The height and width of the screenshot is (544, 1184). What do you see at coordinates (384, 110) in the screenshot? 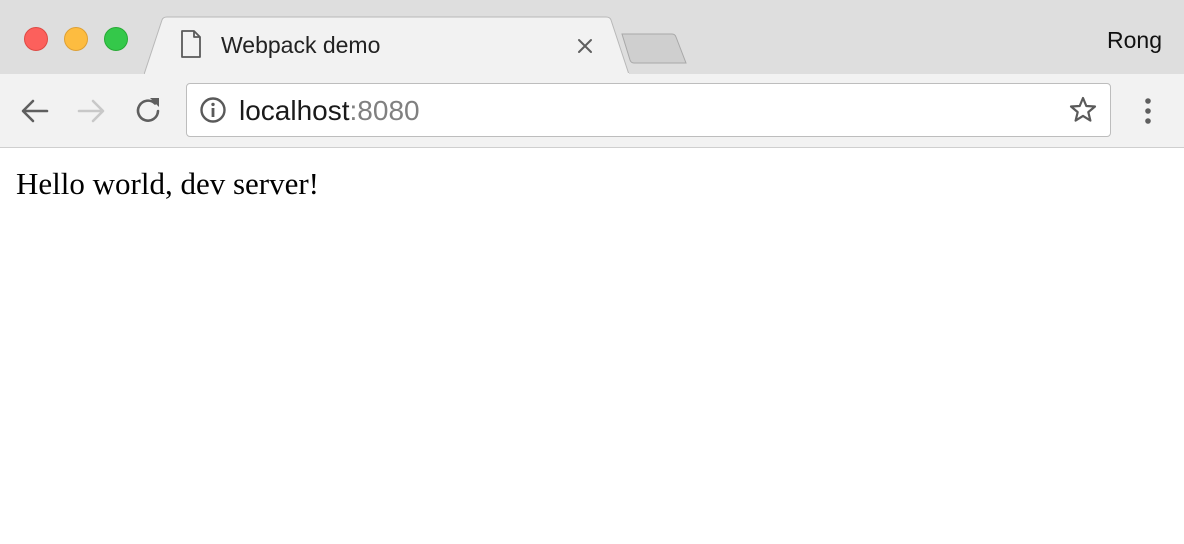
I see `url-port: :8080` at bounding box center [384, 110].